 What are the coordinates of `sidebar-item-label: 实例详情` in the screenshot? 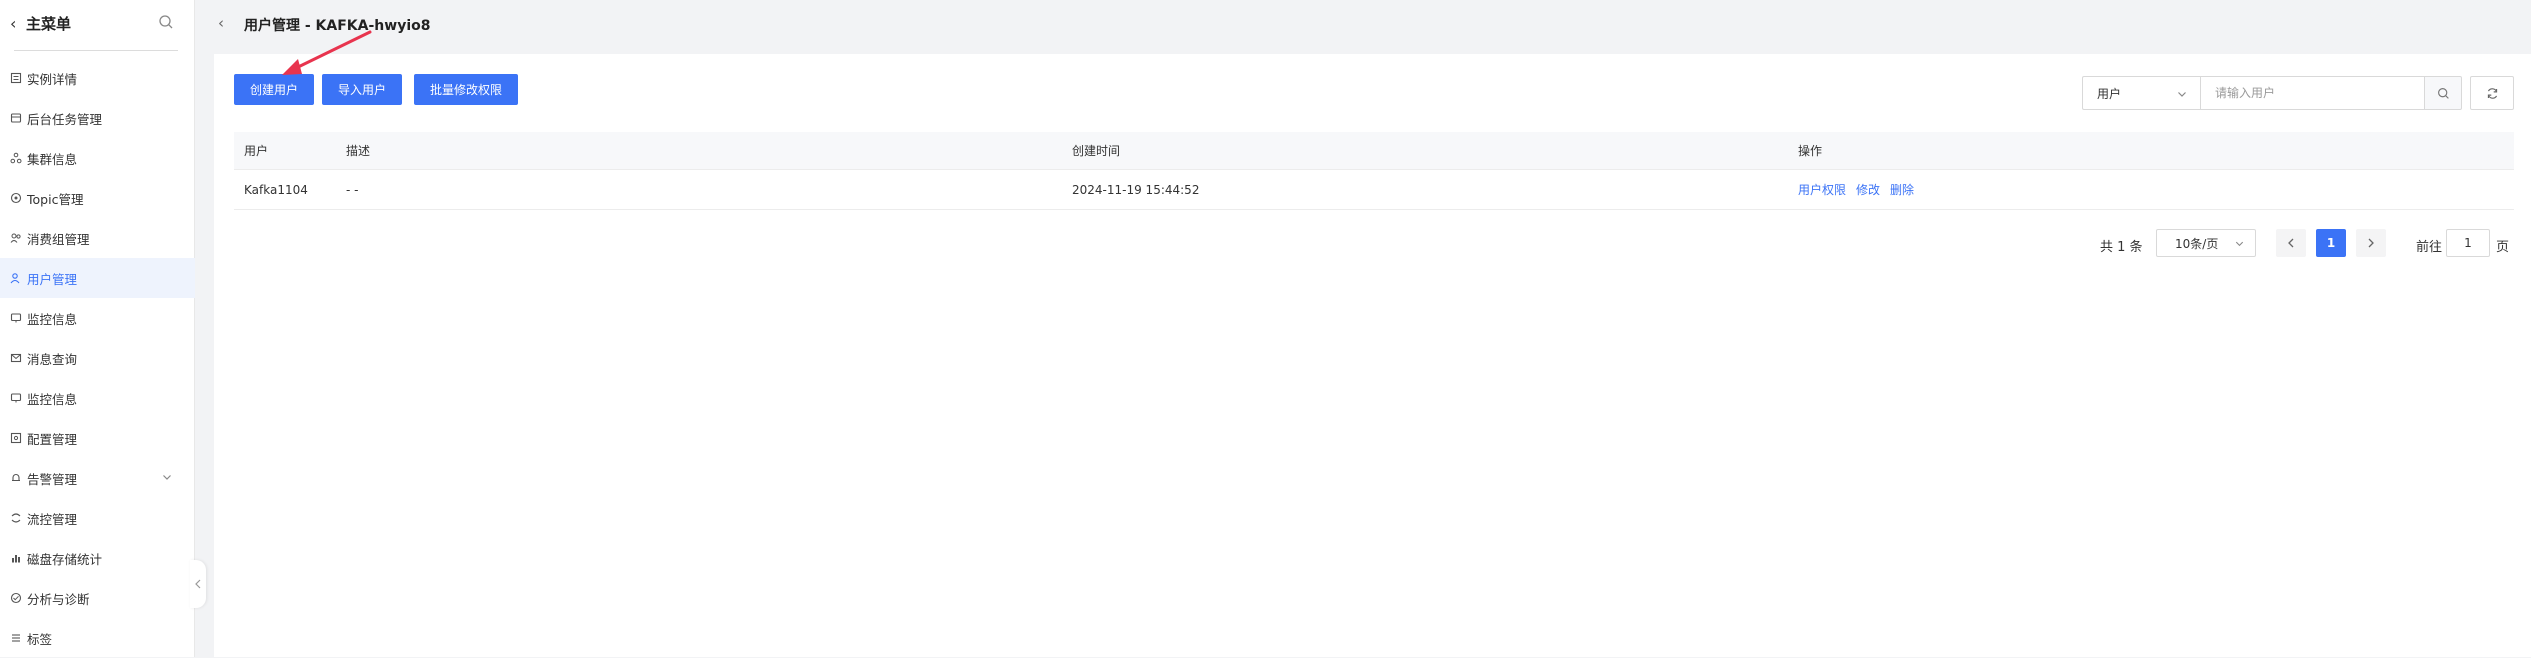 It's located at (52, 79).